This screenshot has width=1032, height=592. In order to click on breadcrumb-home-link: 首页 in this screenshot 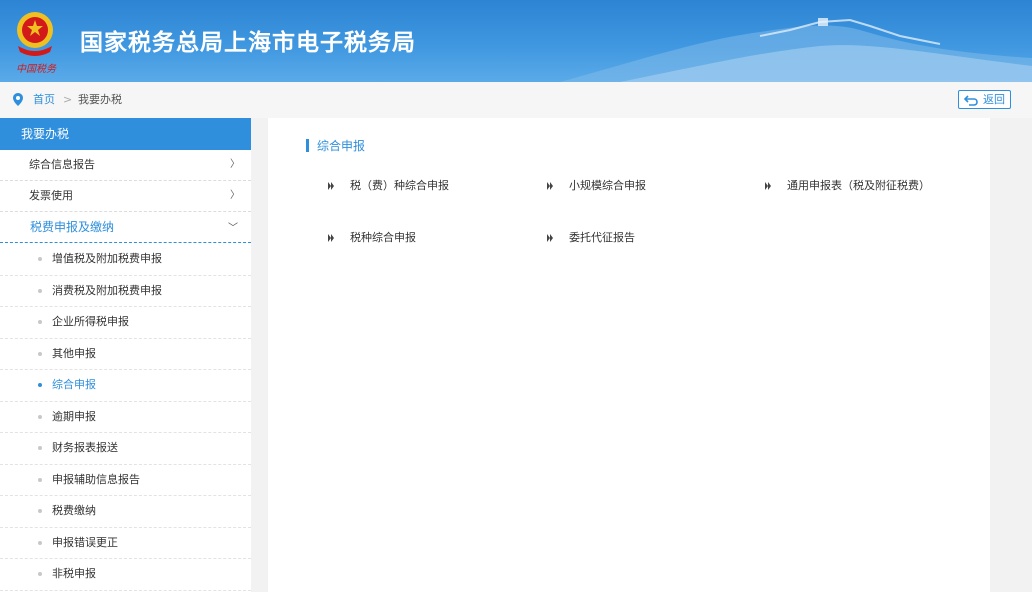, I will do `click(44, 100)`.